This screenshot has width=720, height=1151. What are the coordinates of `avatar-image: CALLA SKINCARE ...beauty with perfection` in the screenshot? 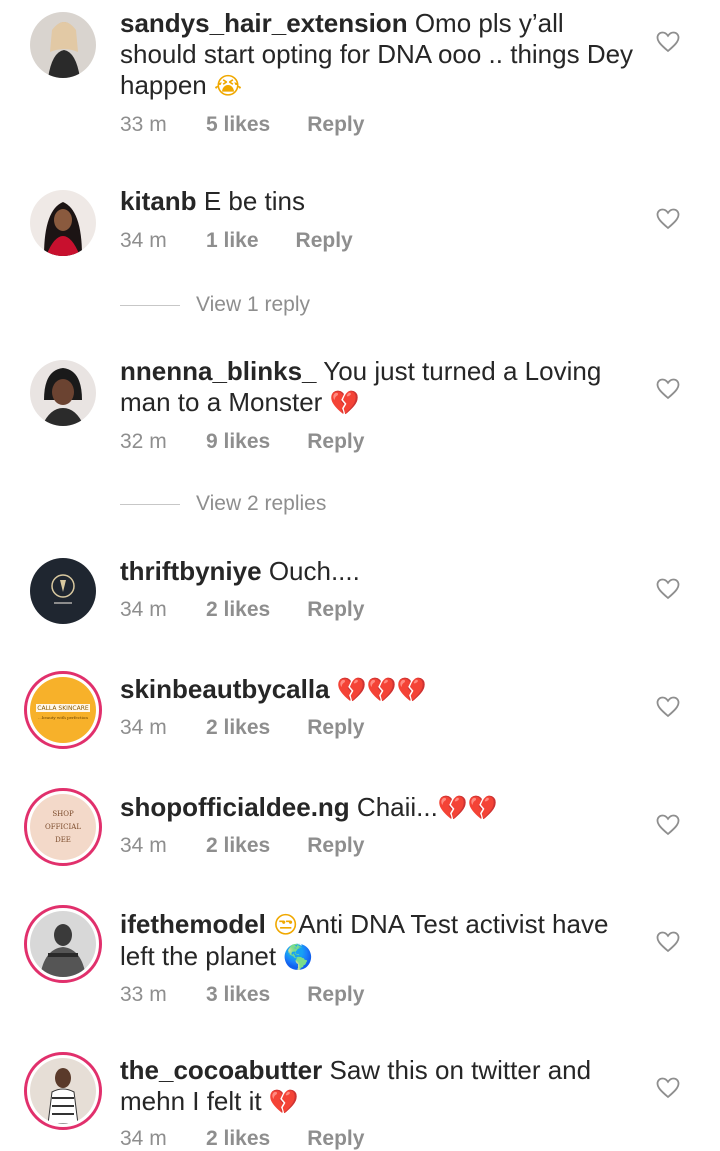 It's located at (63, 710).